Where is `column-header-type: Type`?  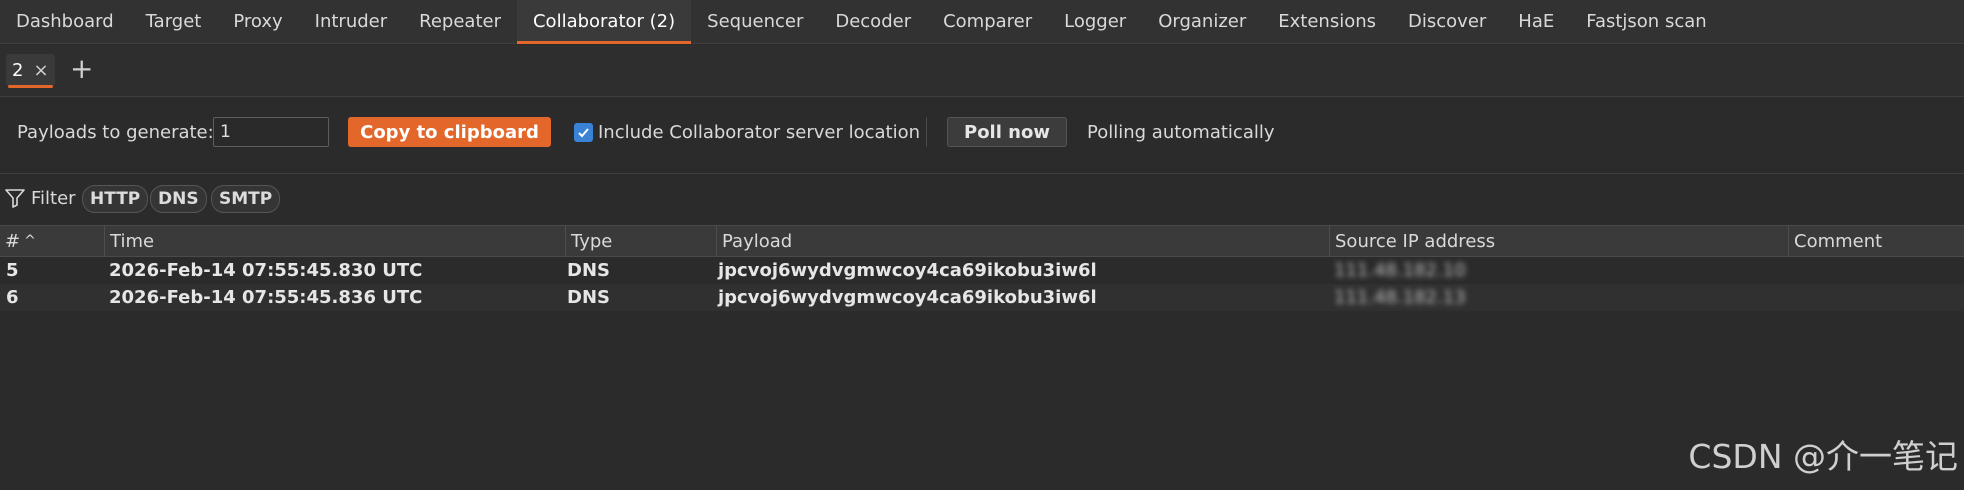 column-header-type: Type is located at coordinates (640, 241).